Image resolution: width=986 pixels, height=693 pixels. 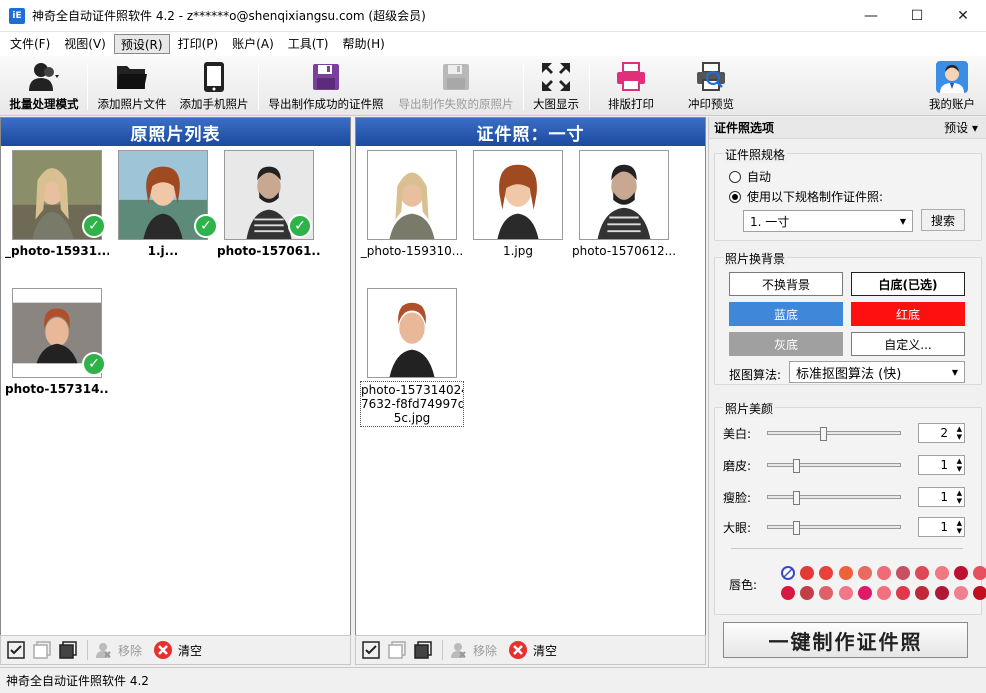 What do you see at coordinates (755, 154) in the screenshot?
I see `spec-group-title: 证件照规格` at bounding box center [755, 154].